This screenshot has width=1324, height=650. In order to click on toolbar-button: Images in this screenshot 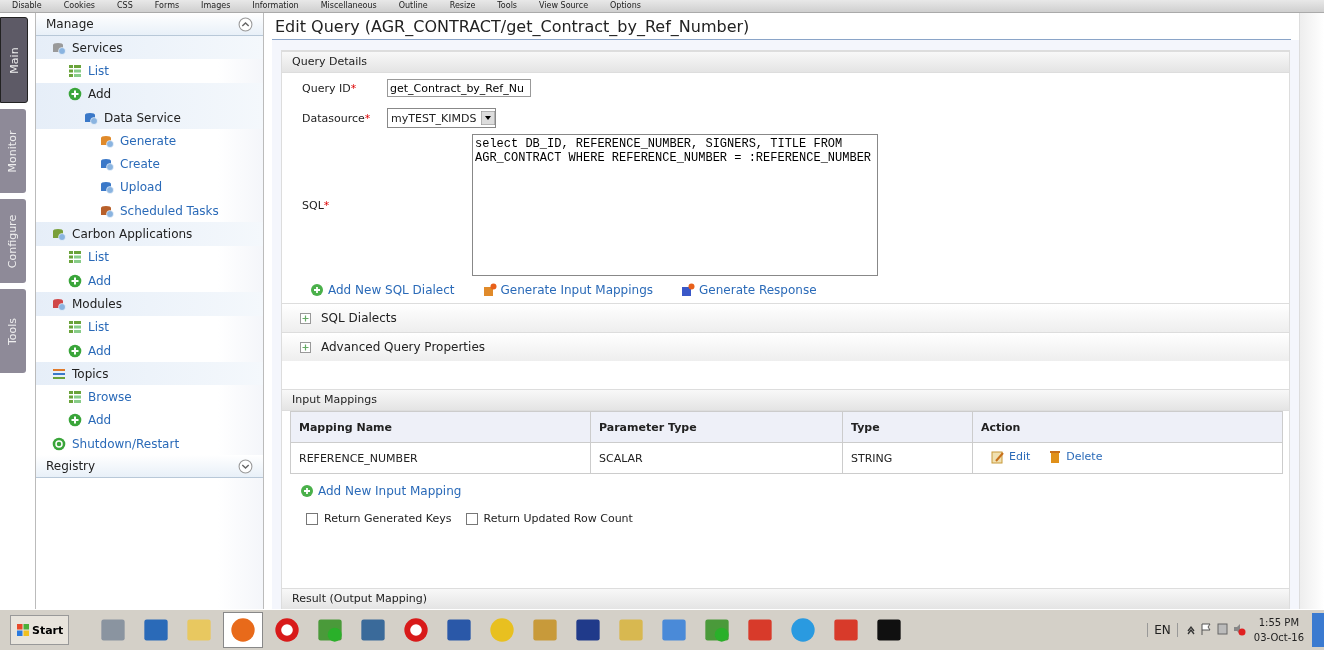, I will do `click(216, 6)`.